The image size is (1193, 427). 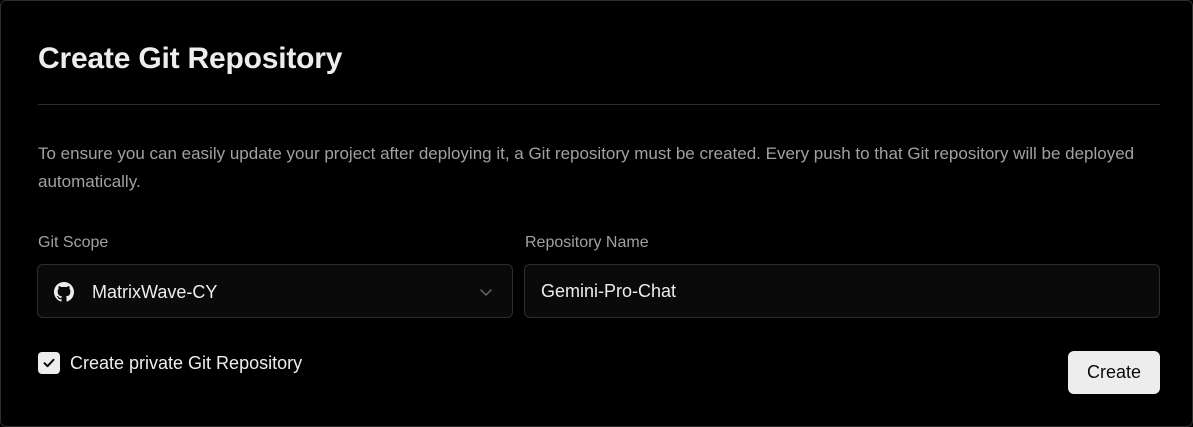 I want to click on chevron-down-icon, so click(x=486, y=292).